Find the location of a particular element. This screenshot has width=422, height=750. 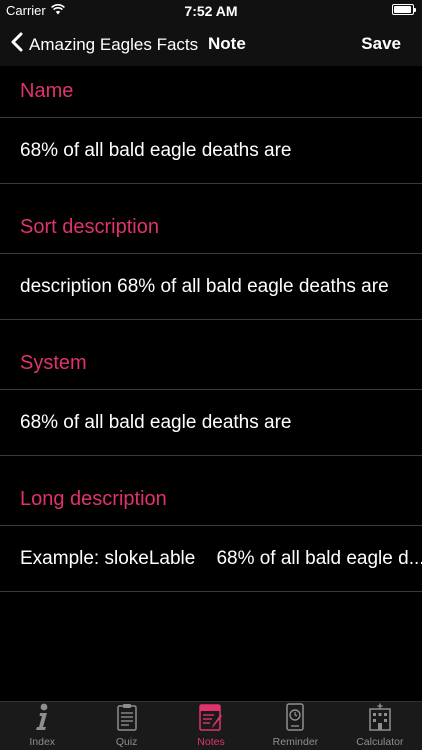

system-header: System is located at coordinates (211, 364).